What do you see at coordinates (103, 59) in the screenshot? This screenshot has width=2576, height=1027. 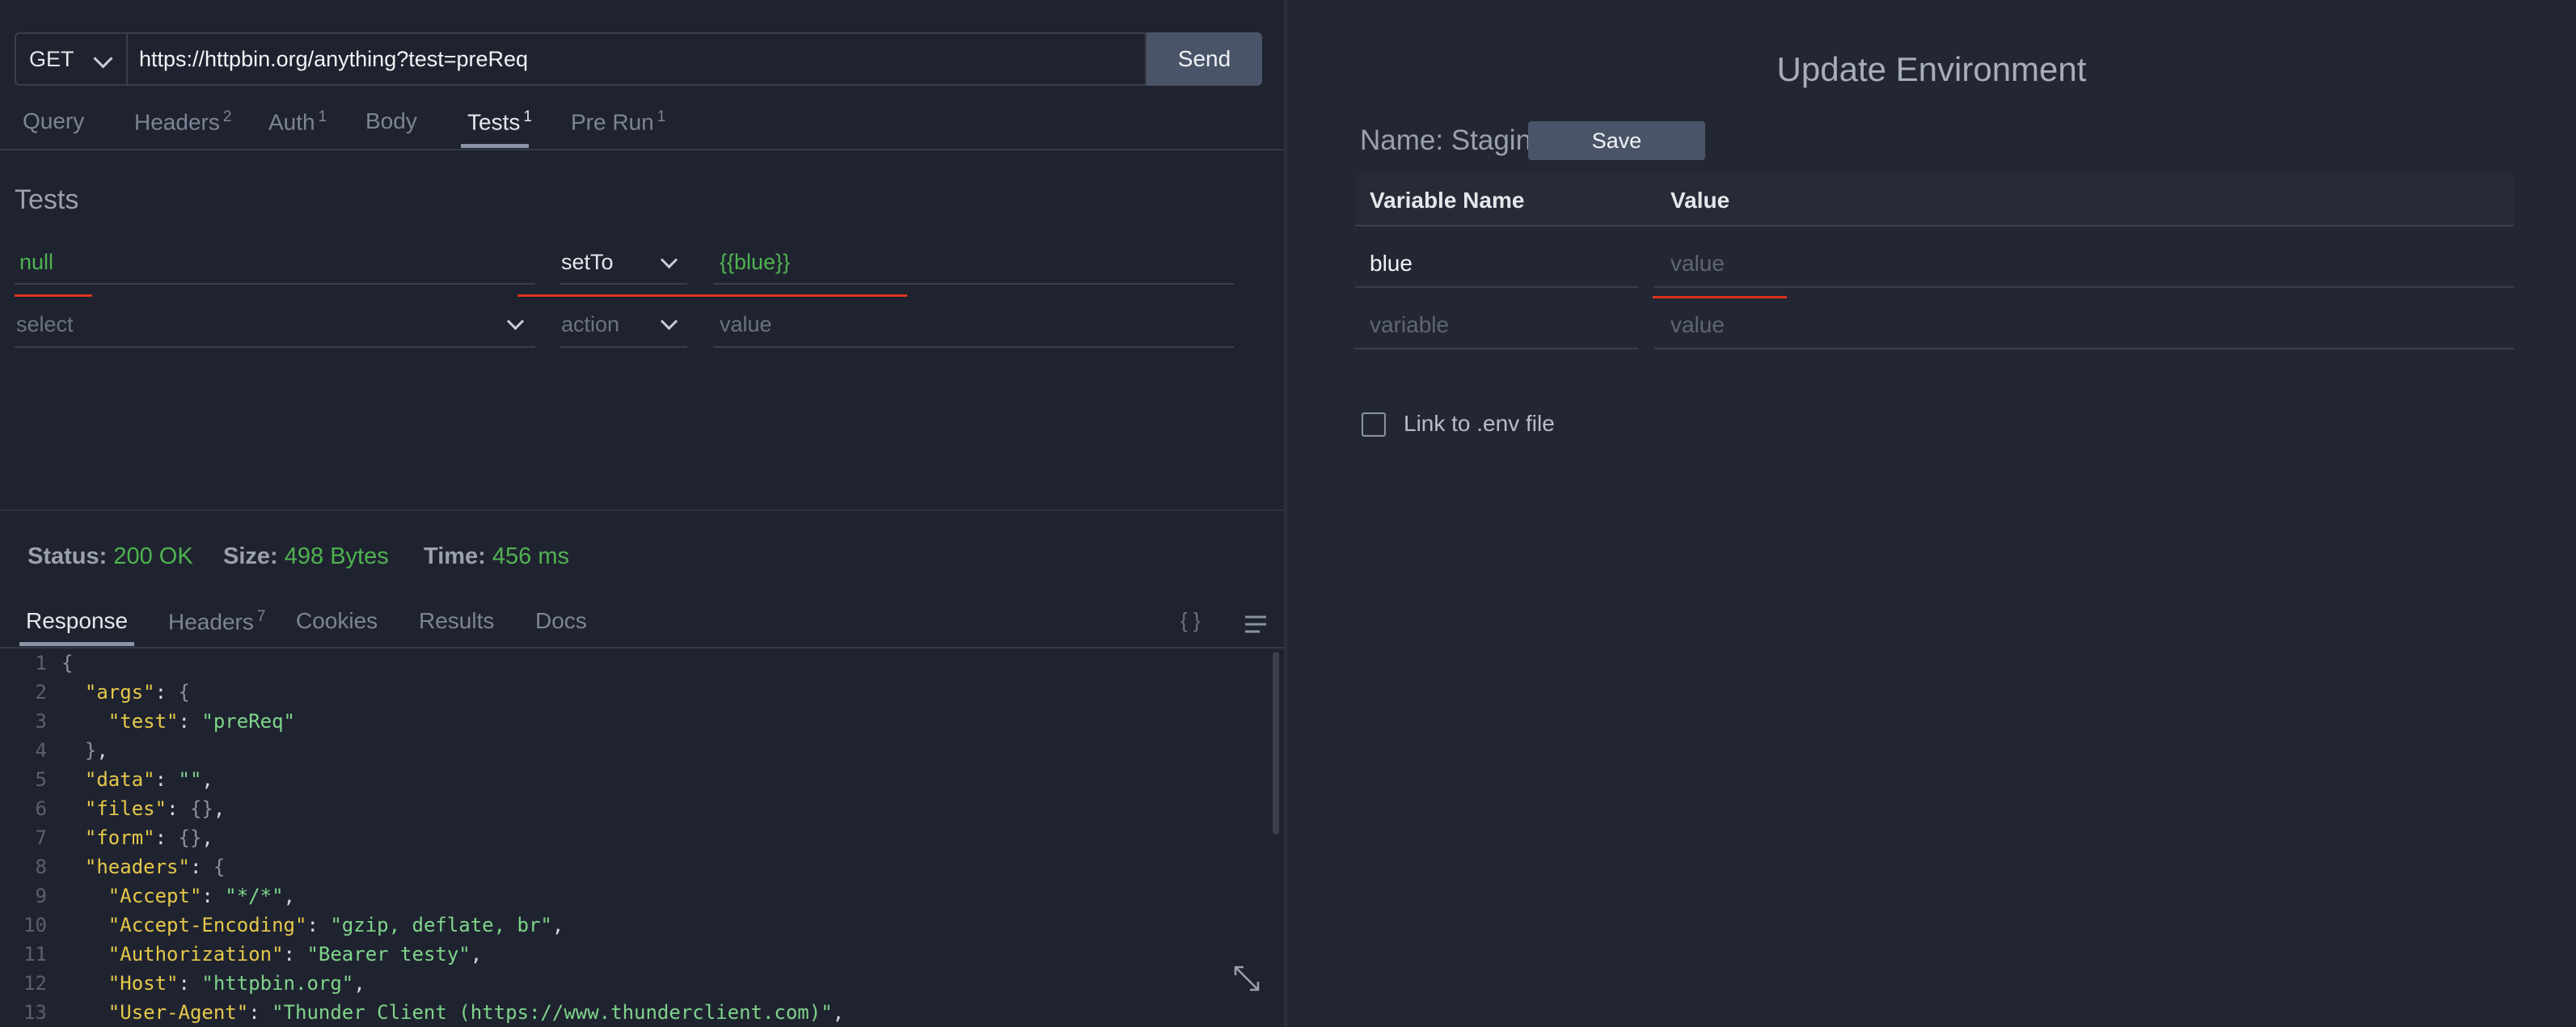 I see `chevron-down-icon` at bounding box center [103, 59].